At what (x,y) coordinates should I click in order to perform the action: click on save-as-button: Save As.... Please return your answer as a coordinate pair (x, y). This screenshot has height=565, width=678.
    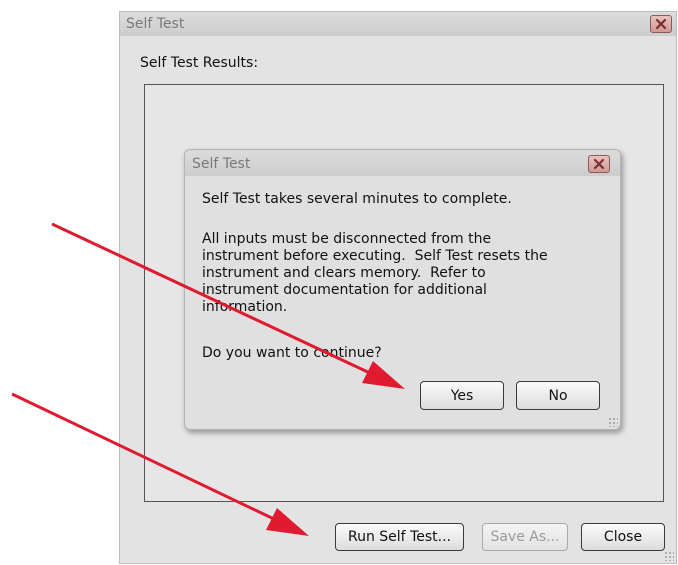
    Looking at the image, I should click on (525, 537).